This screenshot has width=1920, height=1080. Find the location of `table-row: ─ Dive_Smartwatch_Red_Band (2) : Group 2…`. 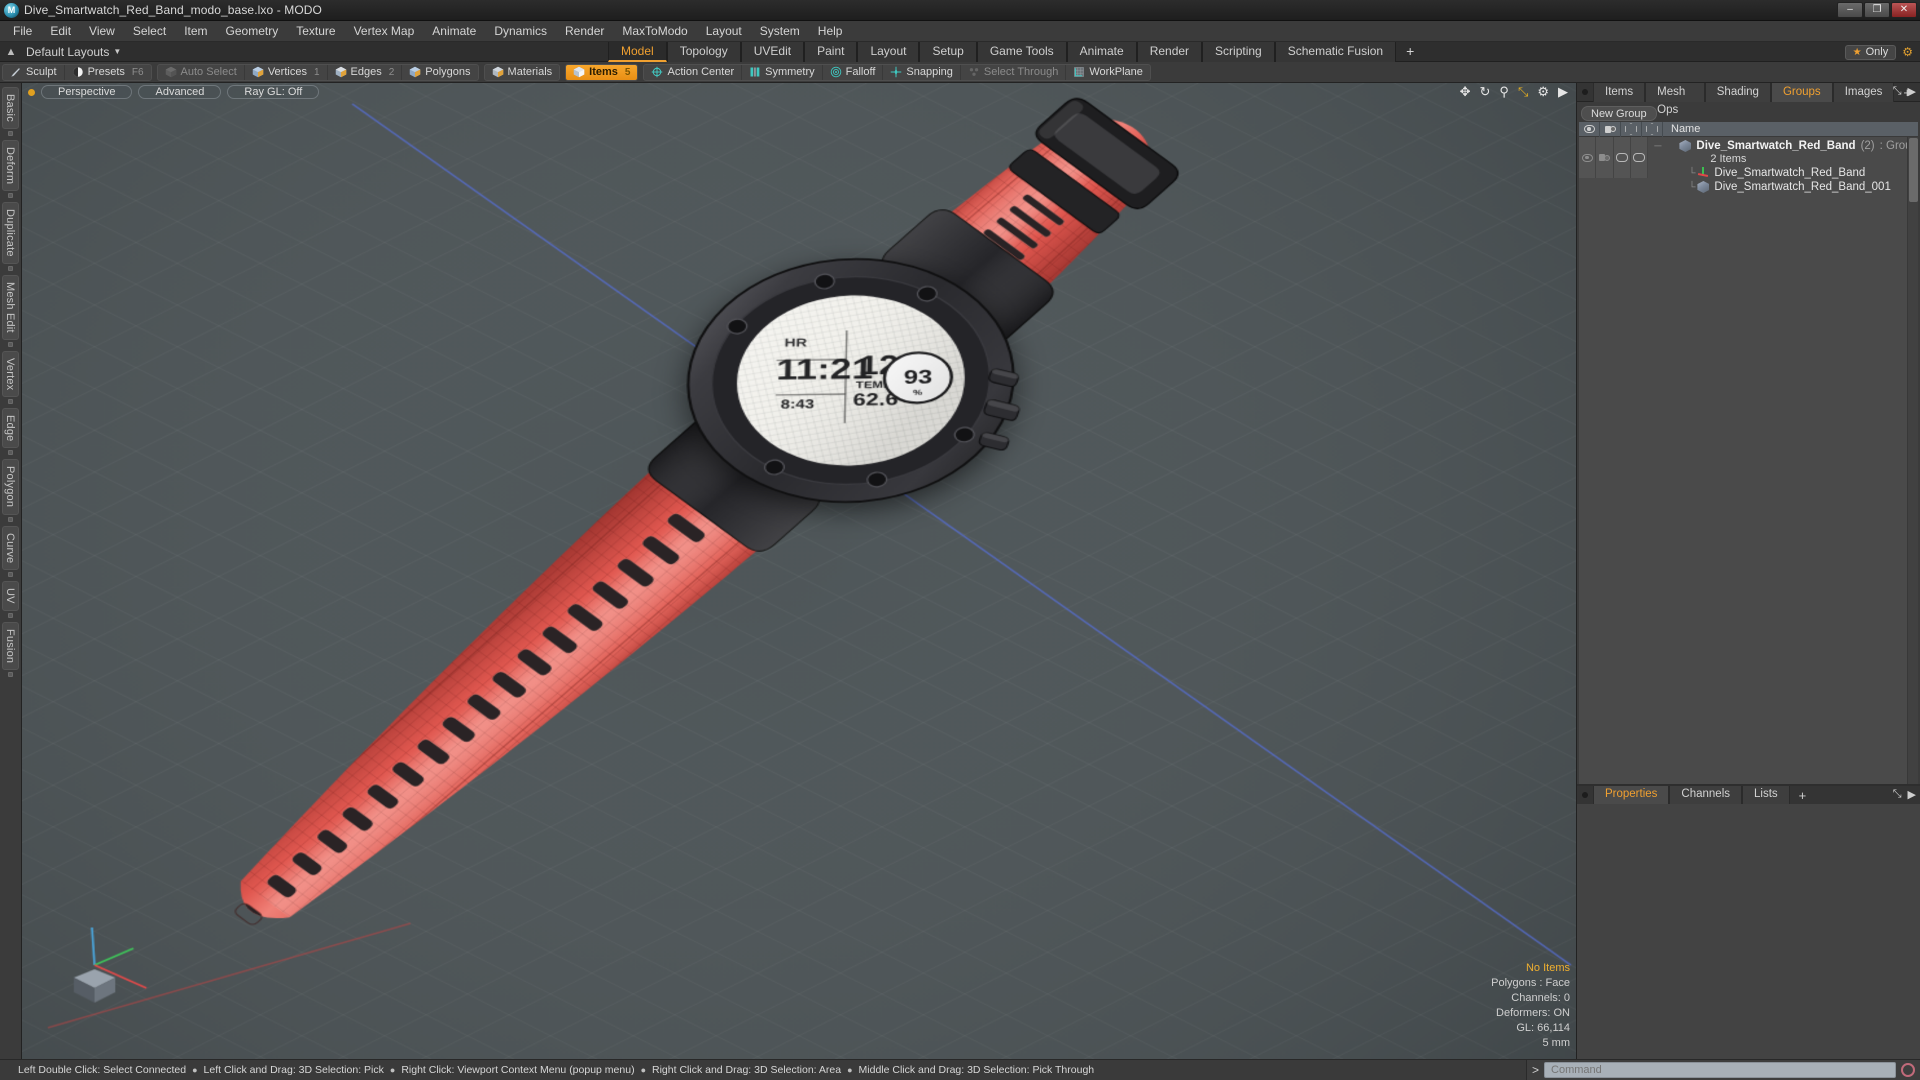

table-row: ─ Dive_Smartwatch_Red_Band (2) : Group 2… is located at coordinates (1748, 165).